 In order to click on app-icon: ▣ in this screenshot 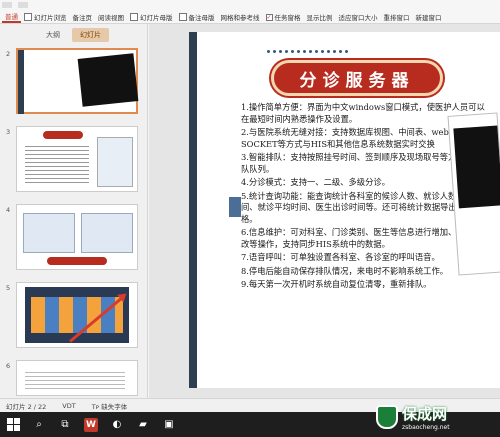, I will do `click(169, 425)`.